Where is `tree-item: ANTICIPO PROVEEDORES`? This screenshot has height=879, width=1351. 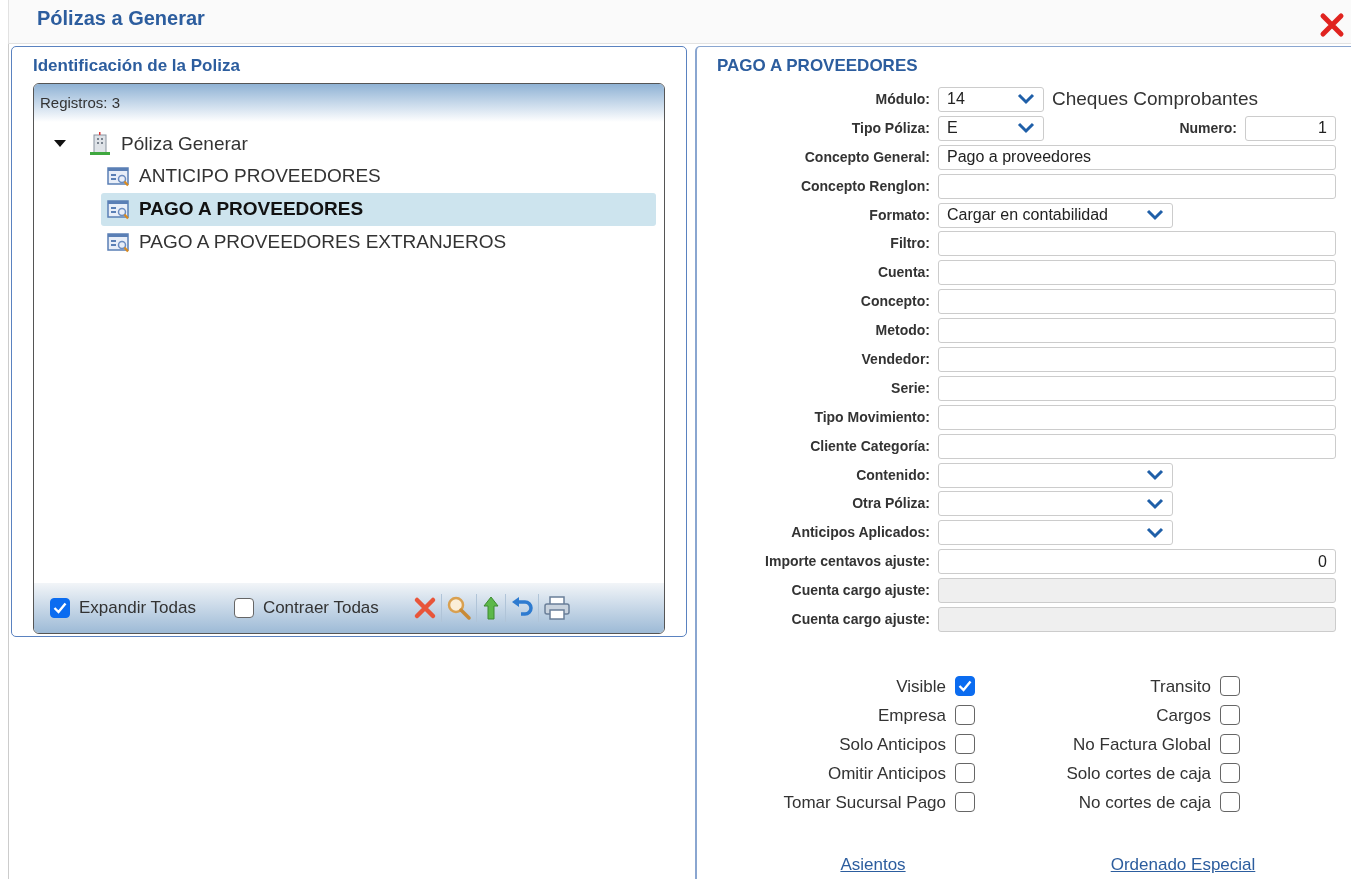 tree-item: ANTICIPO PROVEEDORES is located at coordinates (378, 176).